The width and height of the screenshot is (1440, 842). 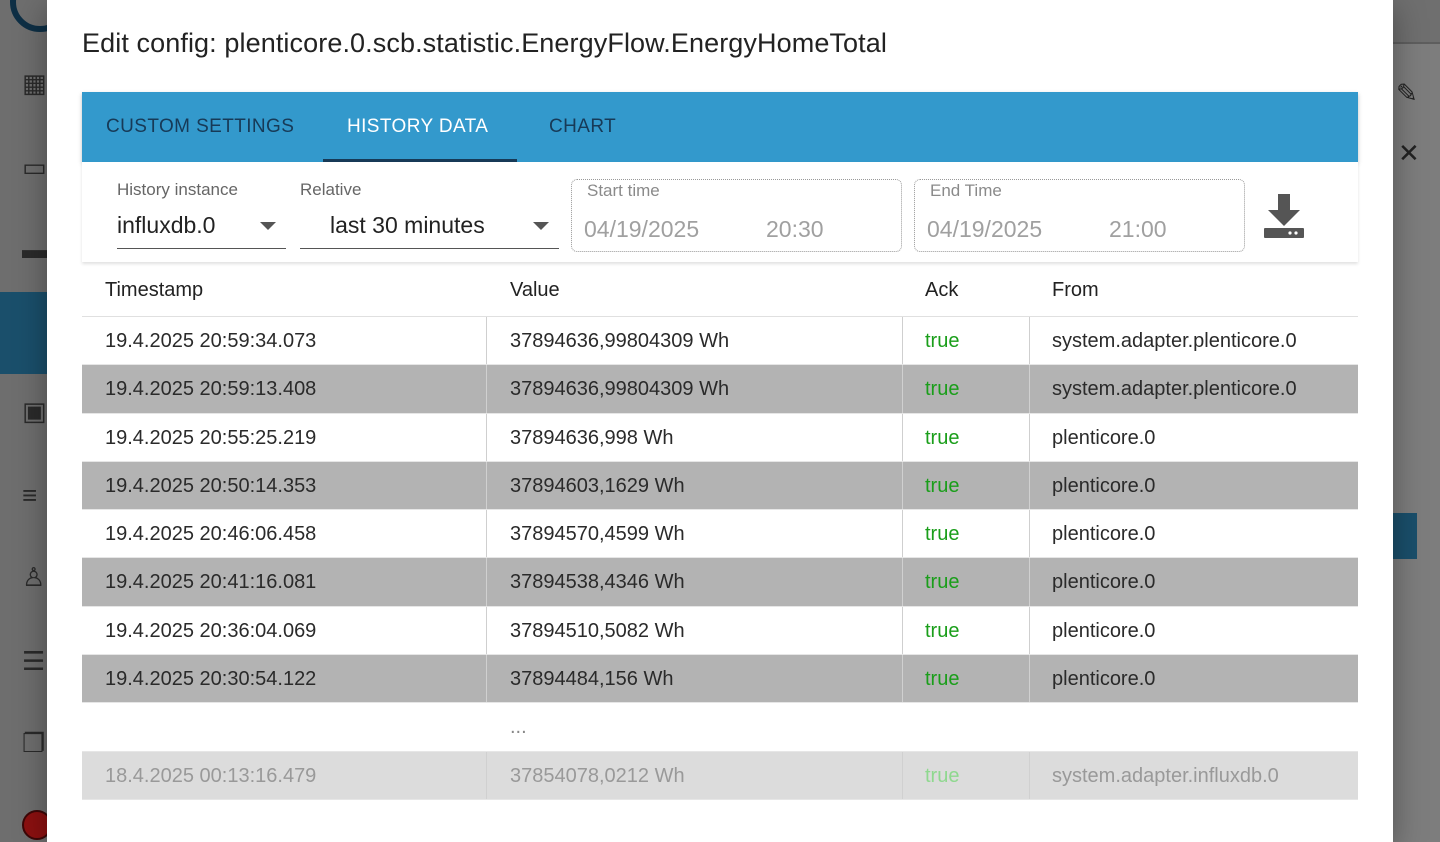 What do you see at coordinates (966, 190) in the screenshot?
I see `end-time-label: End Time` at bounding box center [966, 190].